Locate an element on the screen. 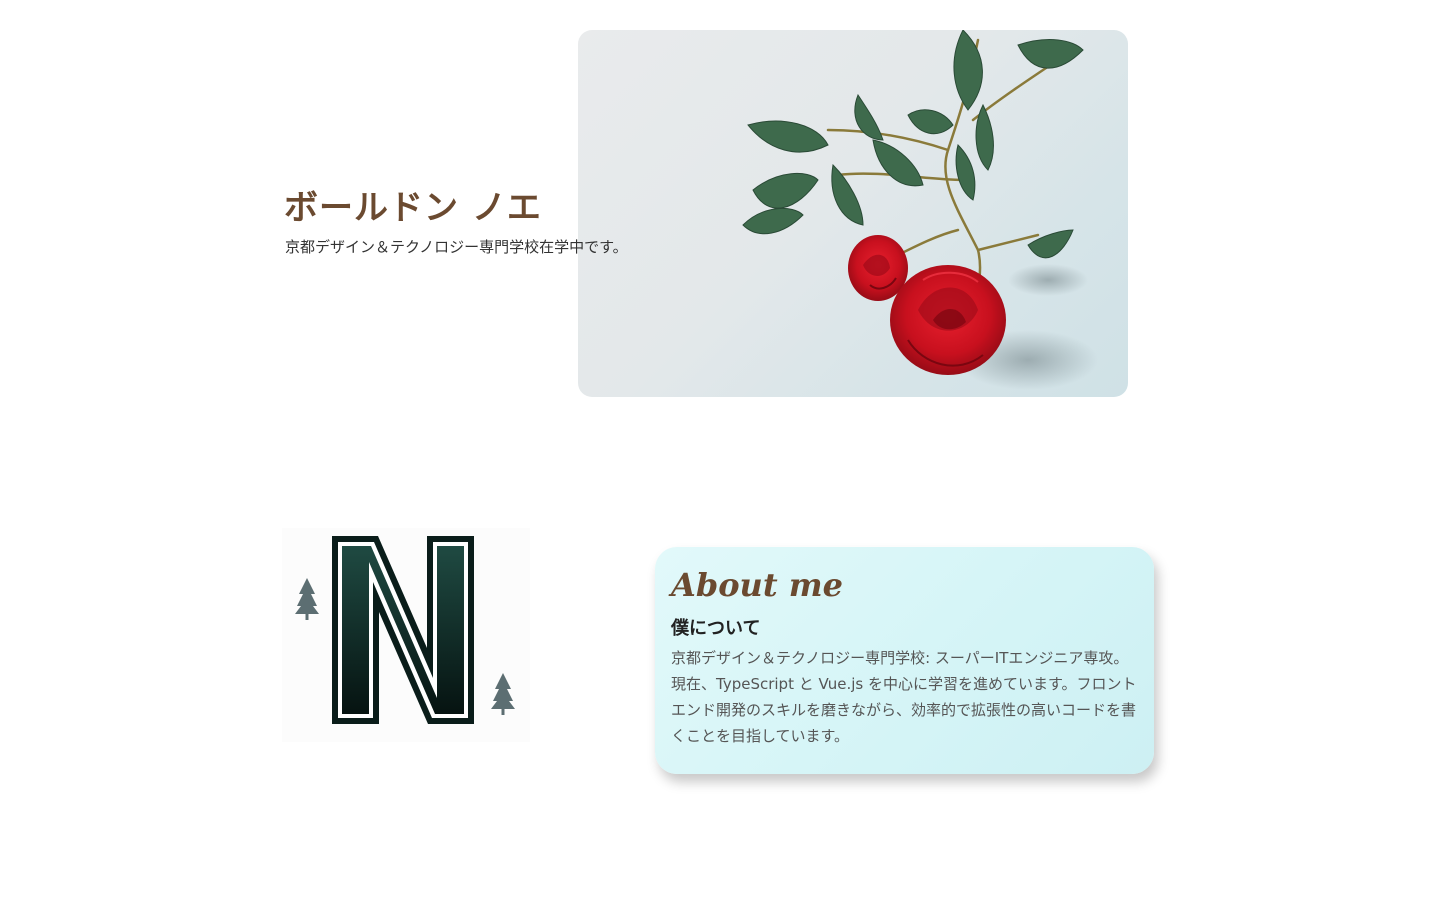 This screenshot has height=913, width=1443. hero-name: ボールドン ノエ is located at coordinates (413, 208).